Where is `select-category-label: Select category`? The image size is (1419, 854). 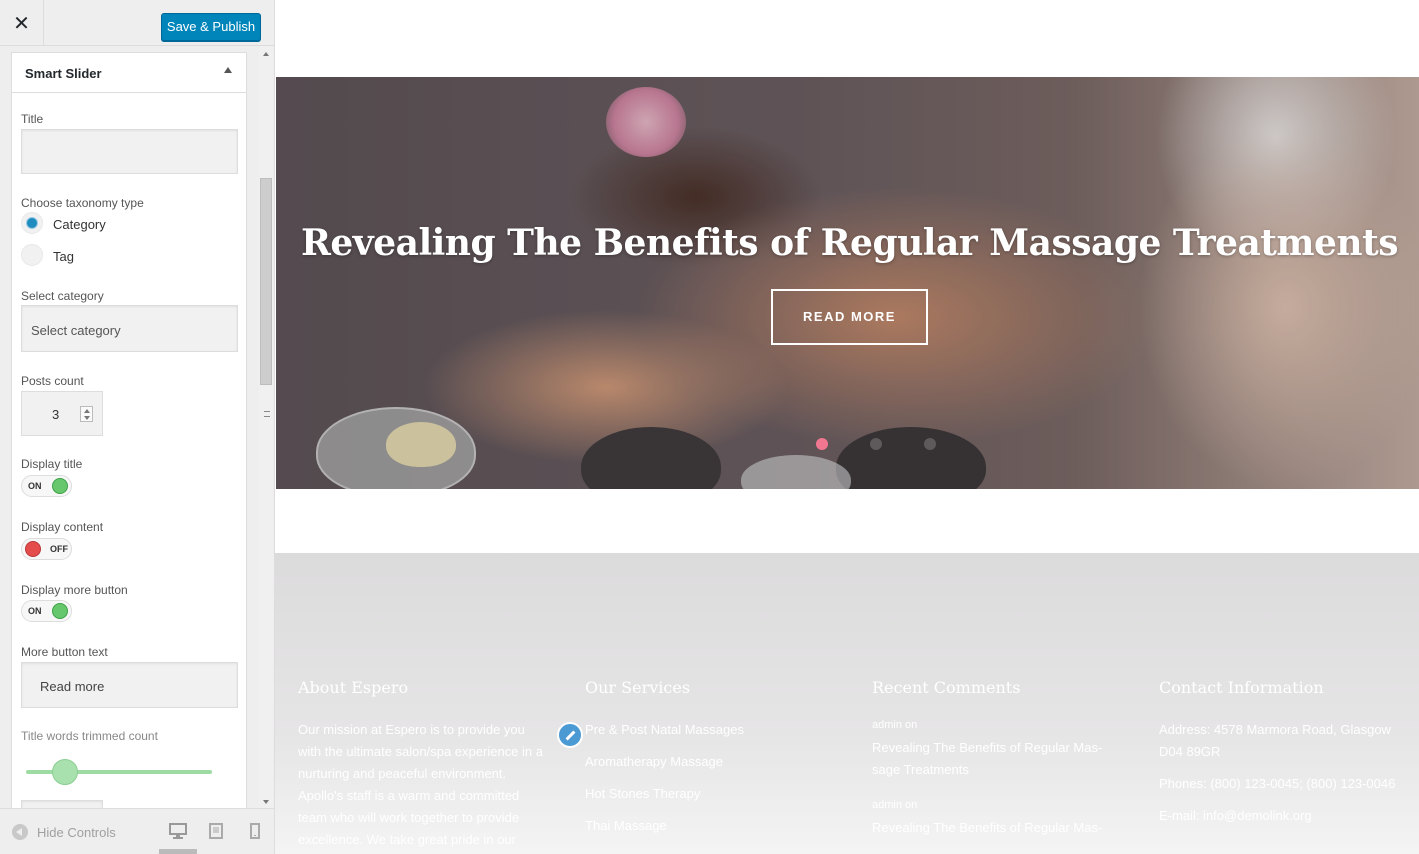
select-category-label: Select category is located at coordinates (62, 296).